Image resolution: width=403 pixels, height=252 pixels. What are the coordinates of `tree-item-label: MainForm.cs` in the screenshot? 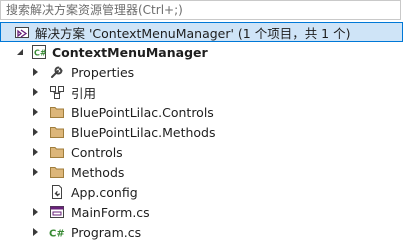 It's located at (110, 212).